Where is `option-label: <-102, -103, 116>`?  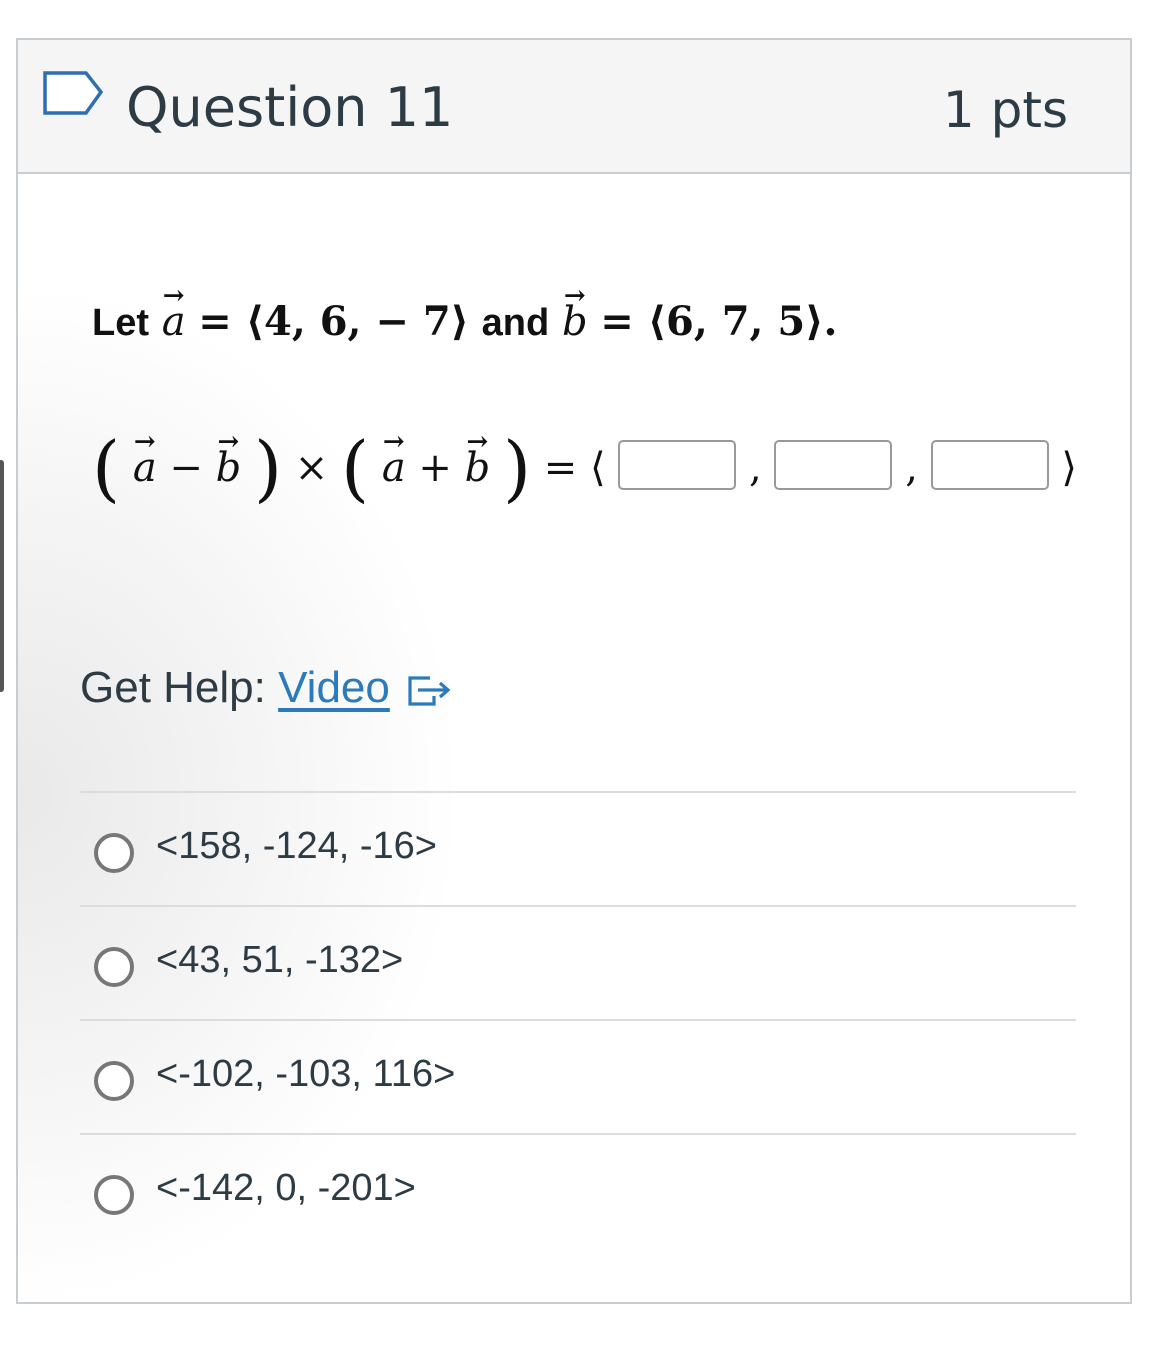
option-label: <-102, -103, 116> is located at coordinates (305, 1074).